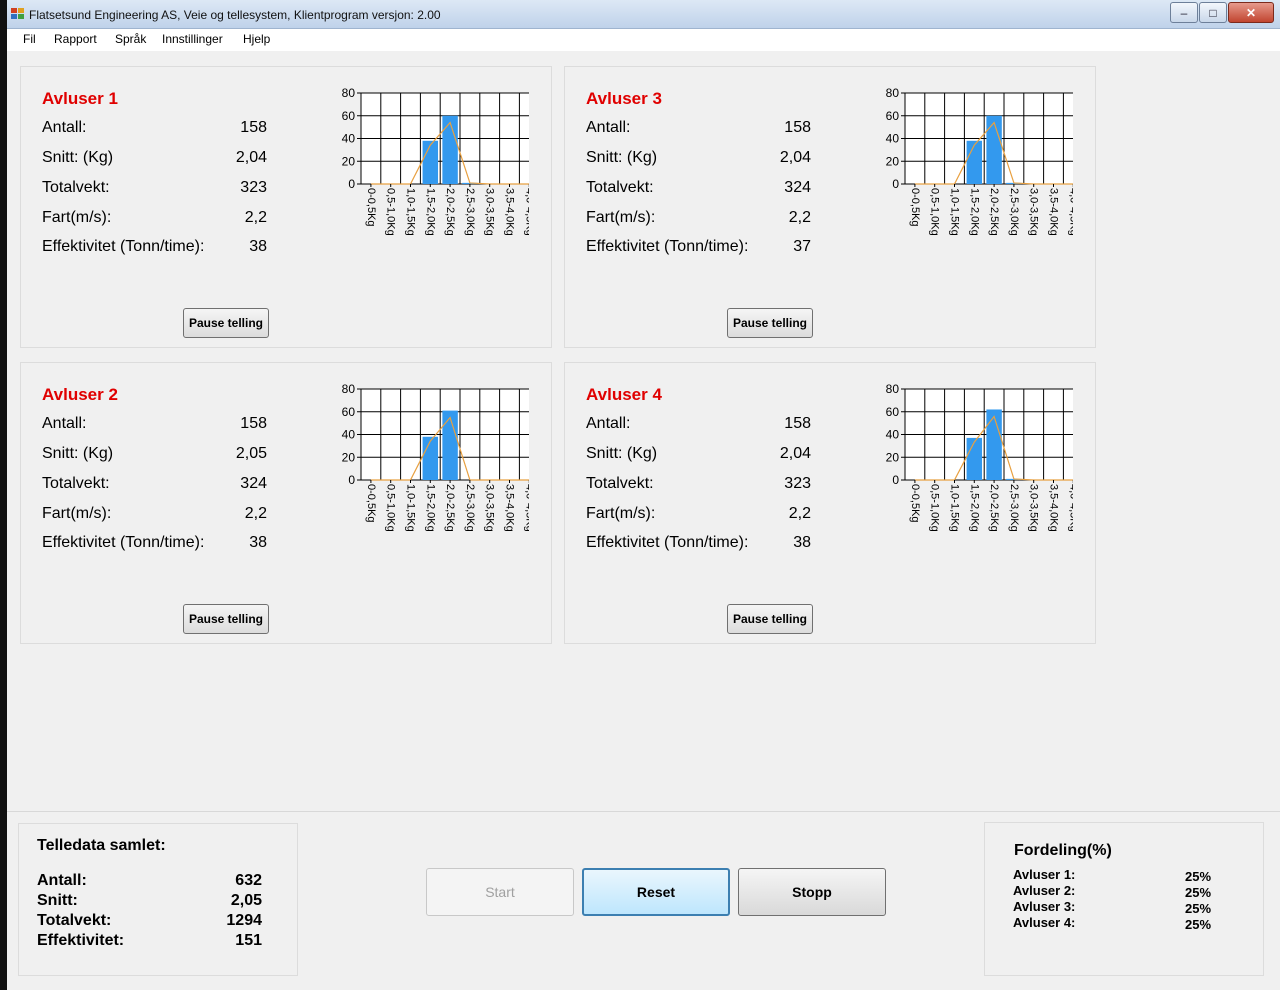 This screenshot has width=1280, height=990. What do you see at coordinates (935, 508) in the screenshot?
I see `x-tick-label: 0,5-1,0Kg` at bounding box center [935, 508].